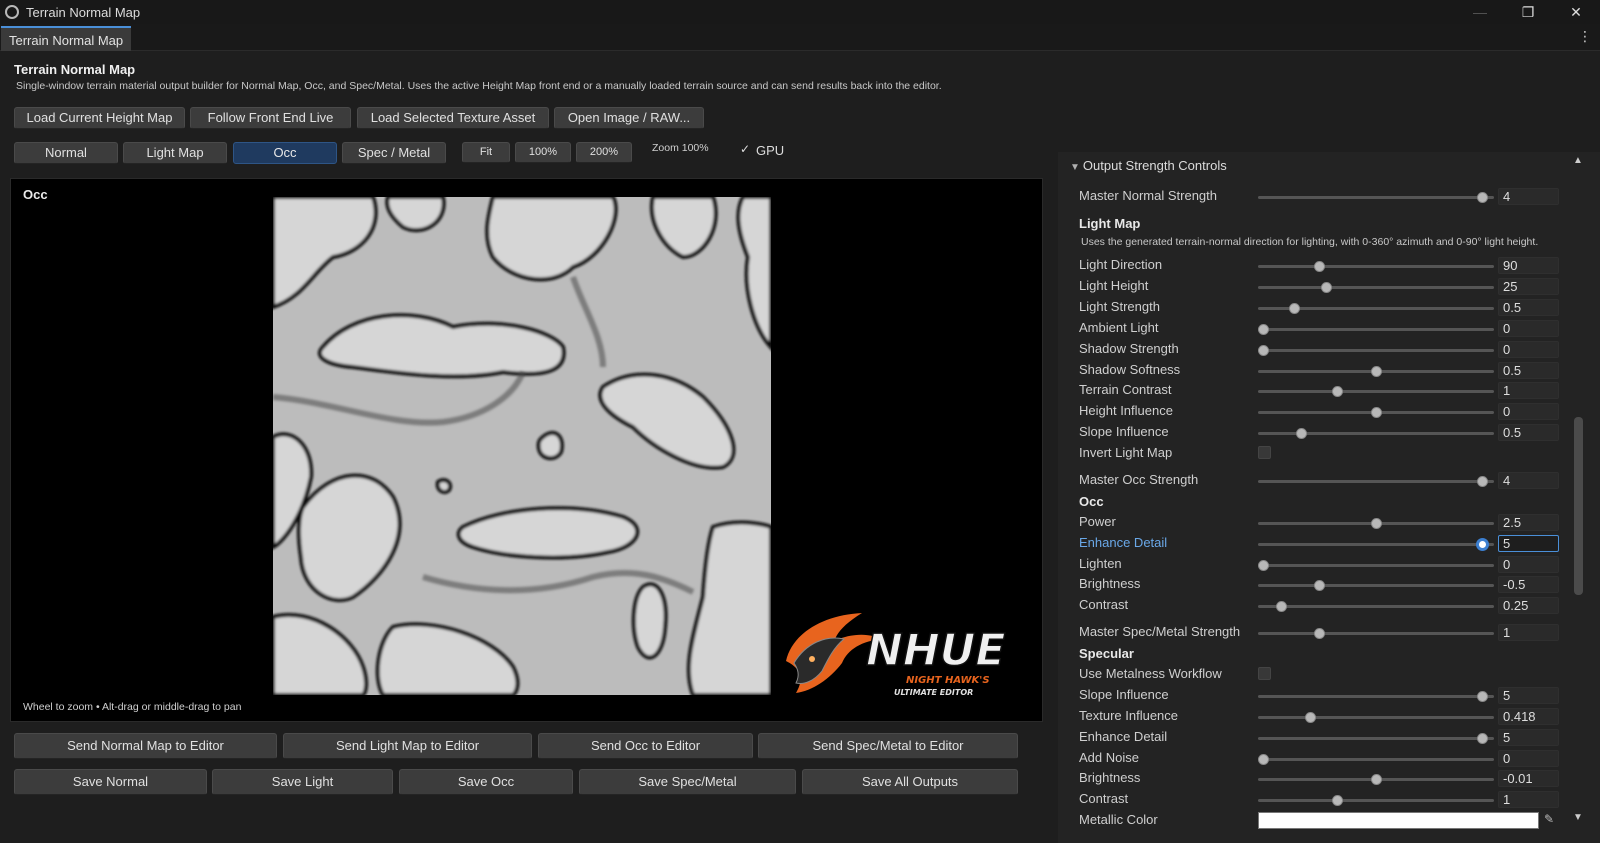  What do you see at coordinates (1528, 349) in the screenshot?
I see `light-map-shadow-strength-value-field: 0` at bounding box center [1528, 349].